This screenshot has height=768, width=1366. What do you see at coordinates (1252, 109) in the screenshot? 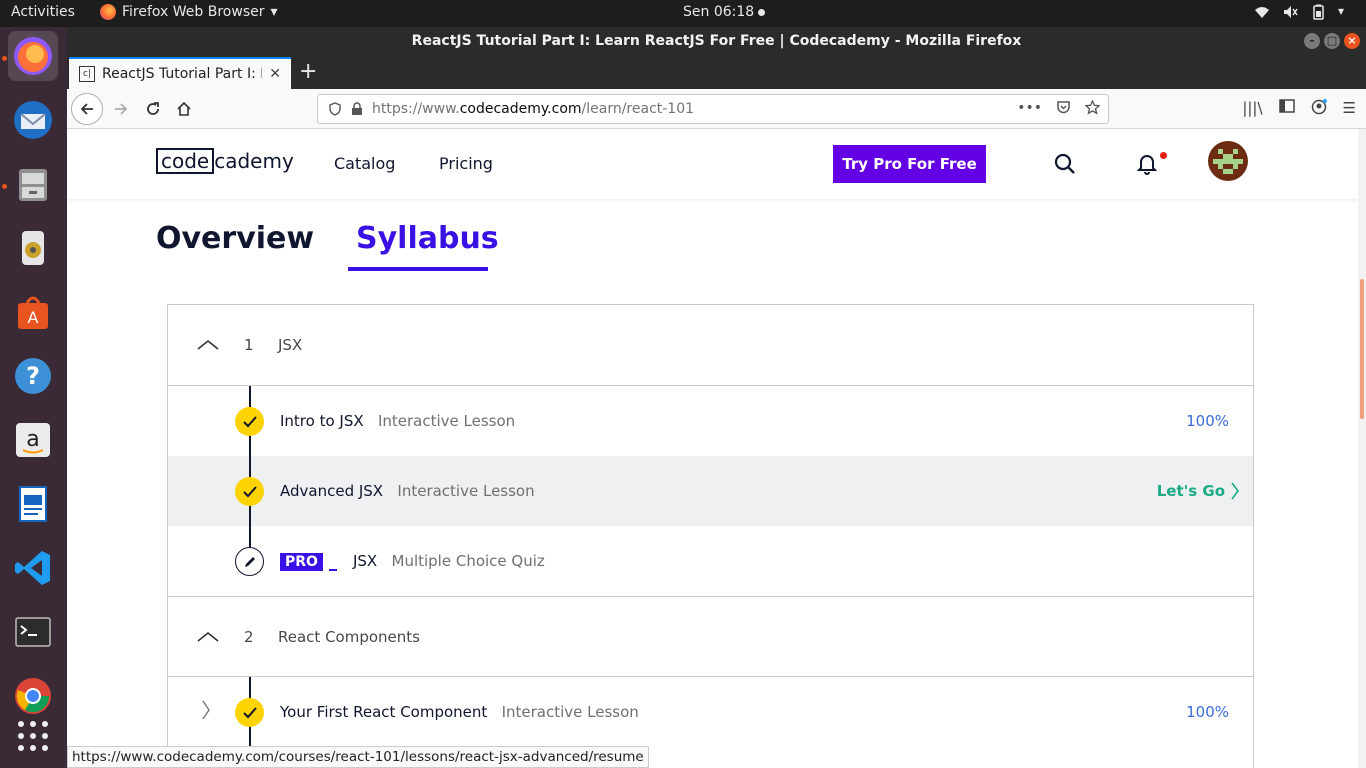
I see `library-icon: |||\` at bounding box center [1252, 109].